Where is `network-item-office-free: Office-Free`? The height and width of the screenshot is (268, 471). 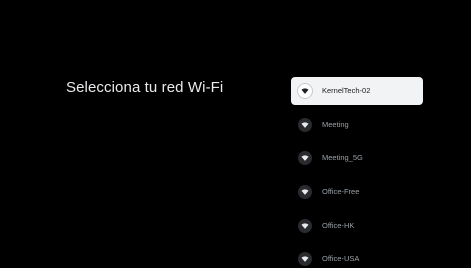
network-item-office-free: Office-Free is located at coordinates (357, 192).